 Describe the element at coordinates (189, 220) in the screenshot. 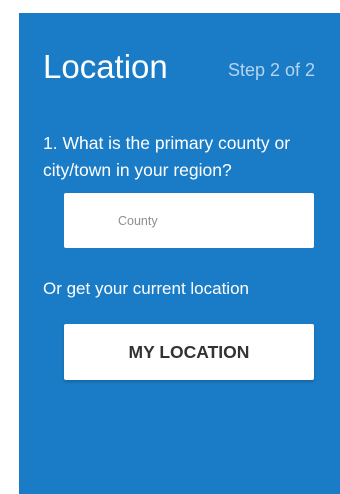

I see `county-input` at that location.